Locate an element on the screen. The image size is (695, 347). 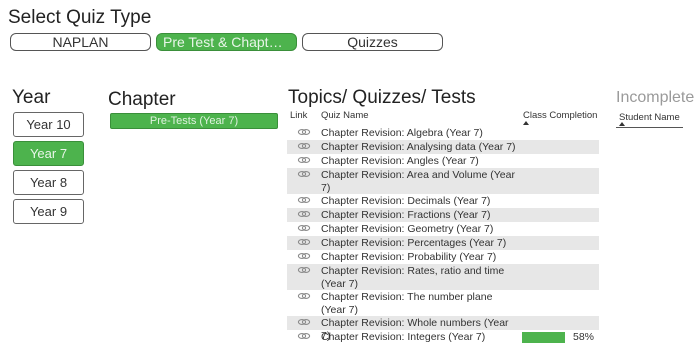
quiz-name: Chapter Revision: Fractions (Year 7) is located at coordinates (419, 215).